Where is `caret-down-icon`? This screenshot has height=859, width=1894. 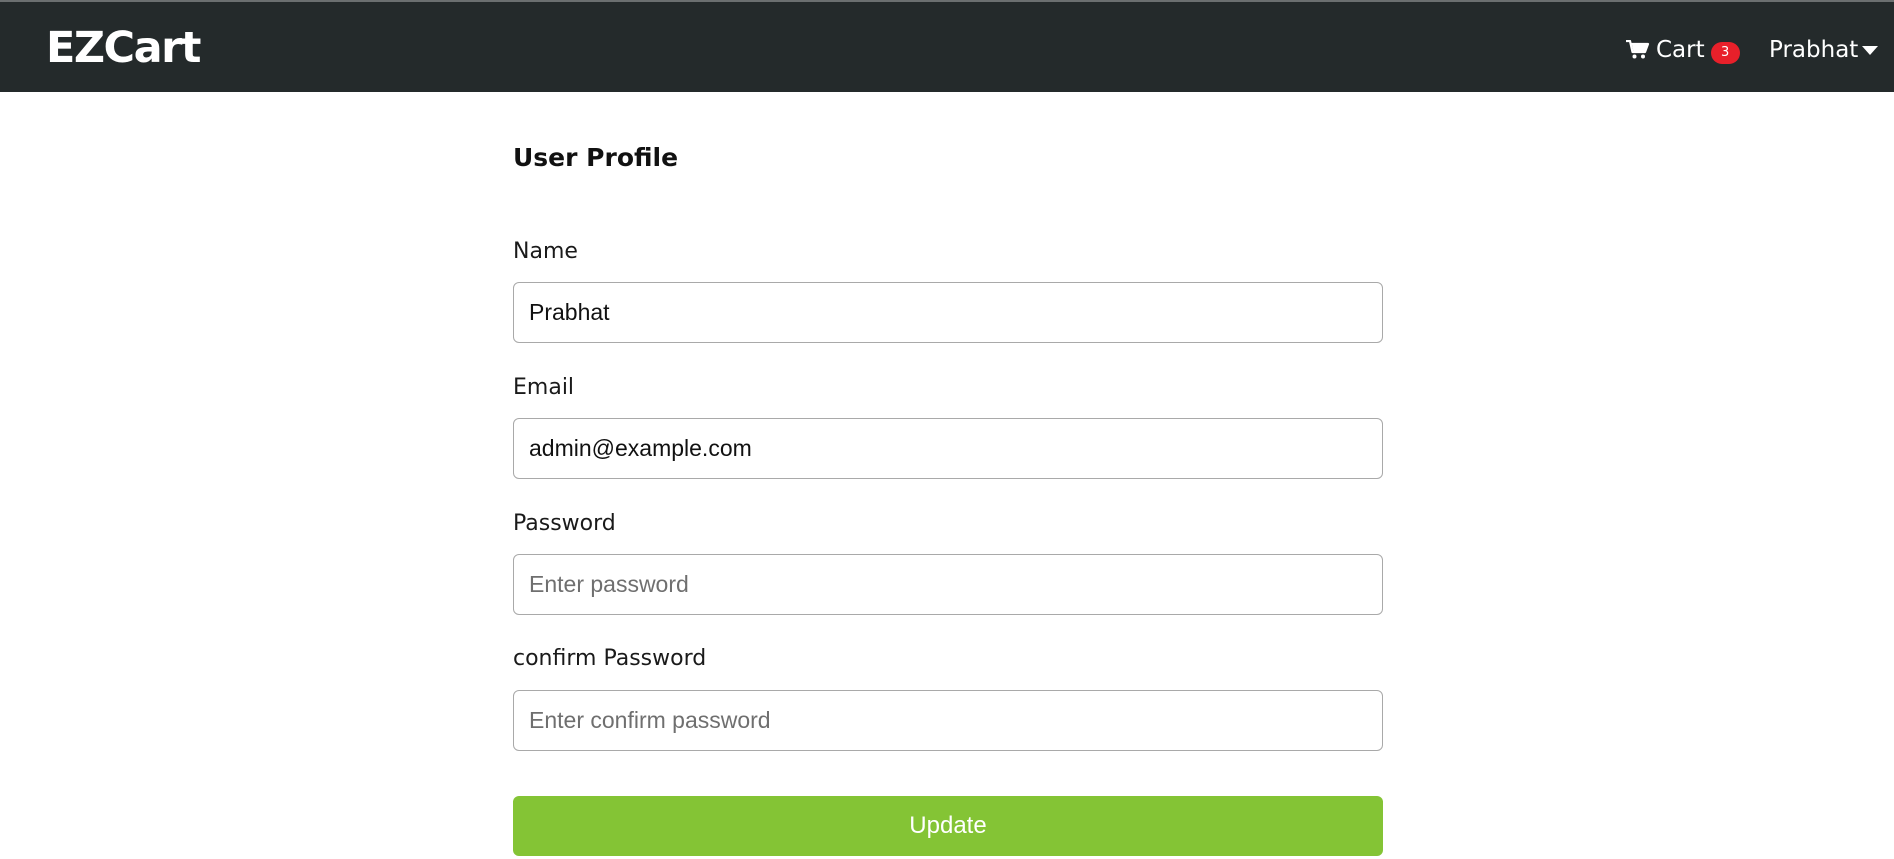 caret-down-icon is located at coordinates (1870, 50).